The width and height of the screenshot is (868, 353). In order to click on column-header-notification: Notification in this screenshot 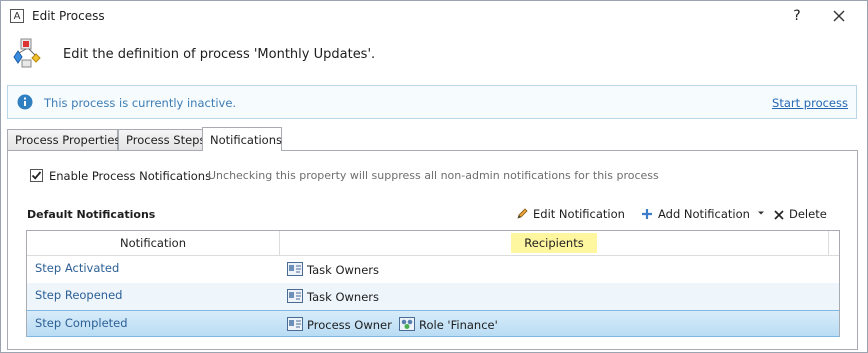, I will do `click(153, 243)`.